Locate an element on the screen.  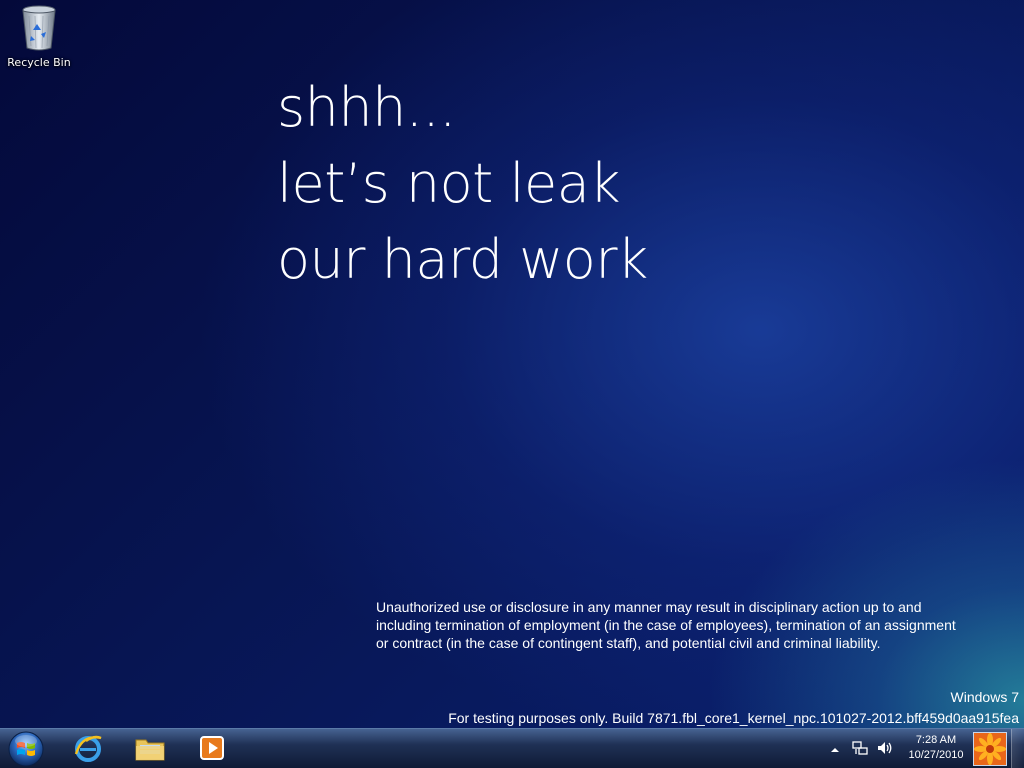
windows-start-orb-icon is located at coordinates (26, 749).